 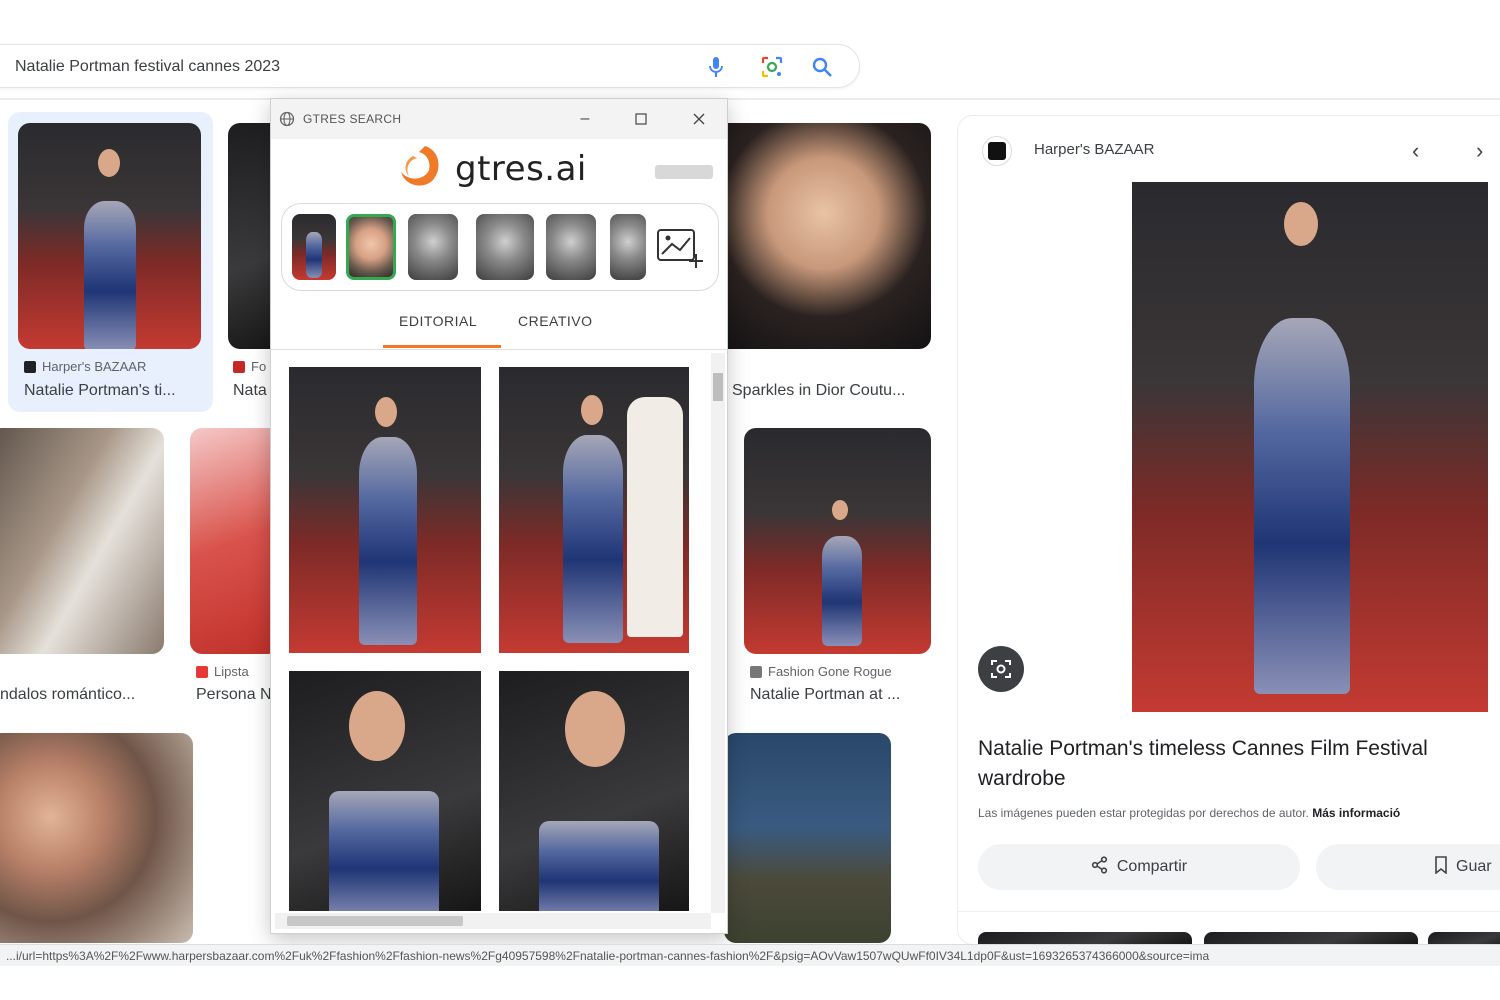 I want to click on share-label: Compartir, so click(x=1152, y=866).